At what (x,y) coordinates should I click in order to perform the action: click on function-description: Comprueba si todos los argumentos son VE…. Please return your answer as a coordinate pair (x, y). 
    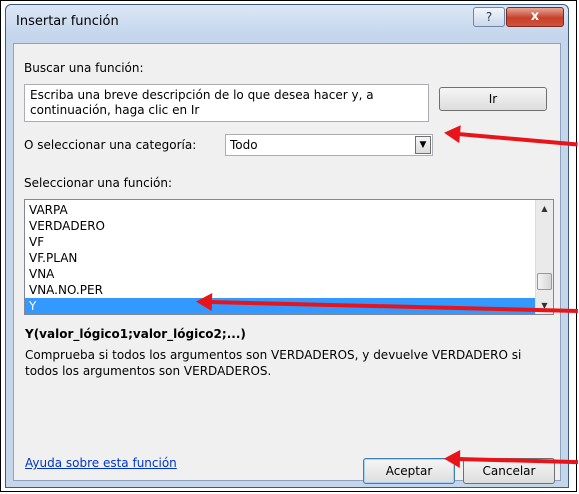
    Looking at the image, I should click on (273, 363).